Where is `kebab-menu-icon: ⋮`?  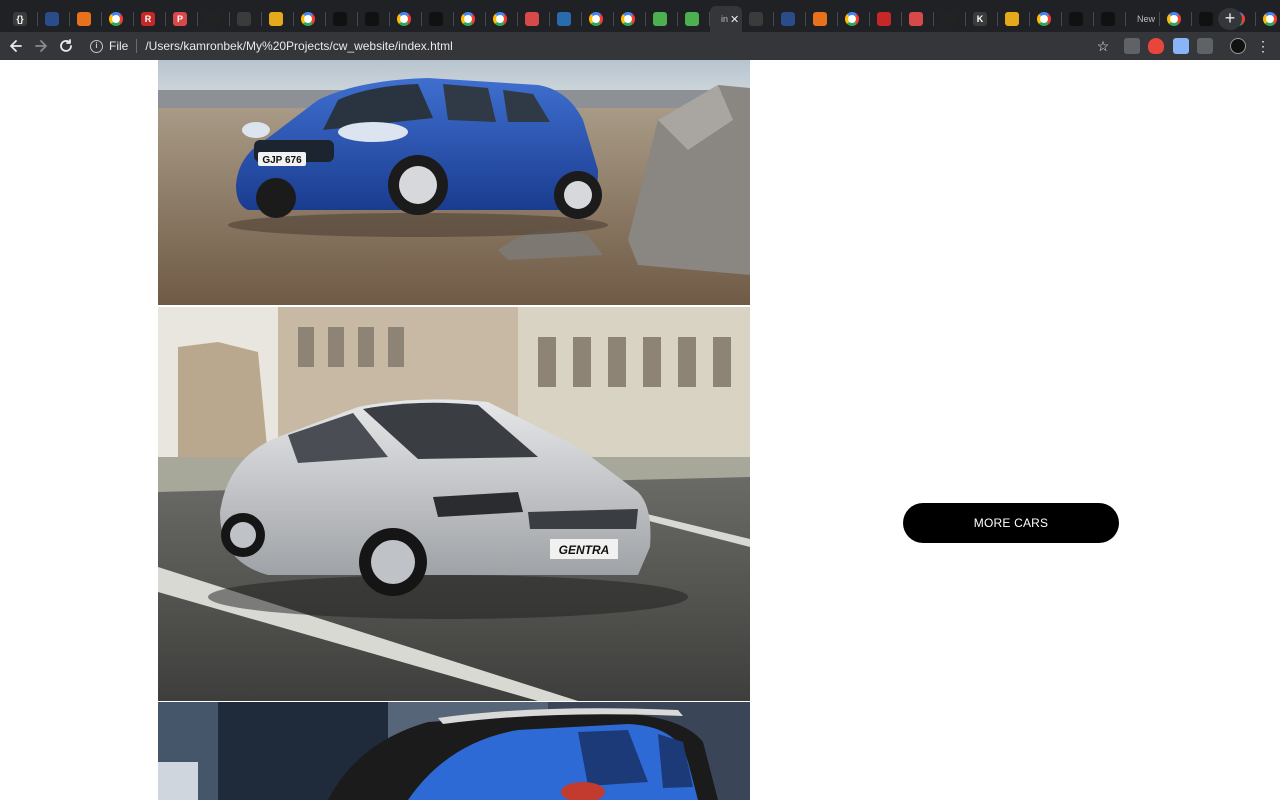
kebab-menu-icon: ⋮ is located at coordinates (1263, 46).